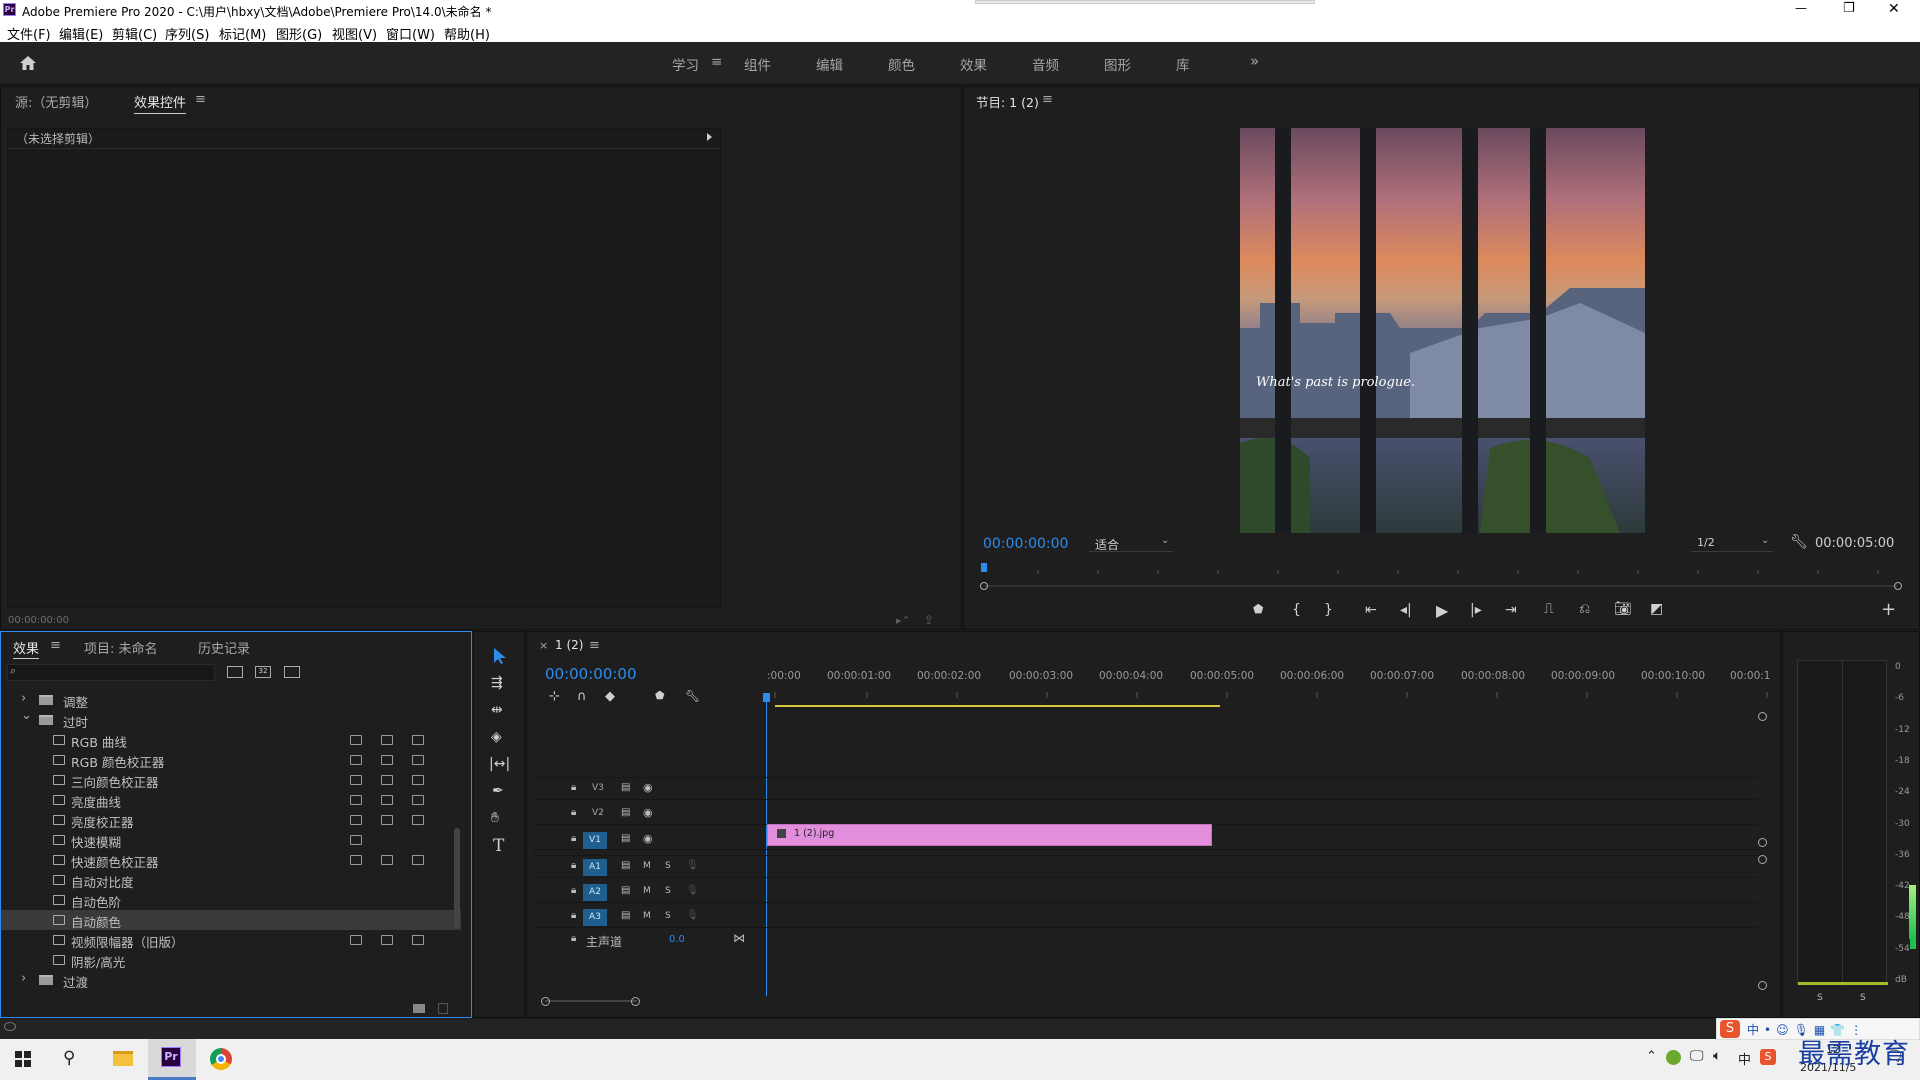 Image resolution: width=1920 pixels, height=1080 pixels. I want to click on track-label-a1: A1, so click(595, 867).